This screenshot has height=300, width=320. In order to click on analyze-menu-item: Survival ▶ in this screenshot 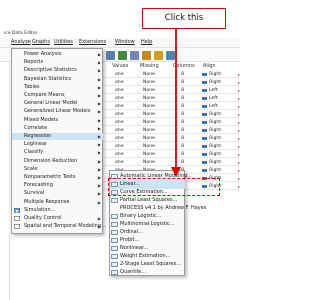, I will do `click(57, 193)`.